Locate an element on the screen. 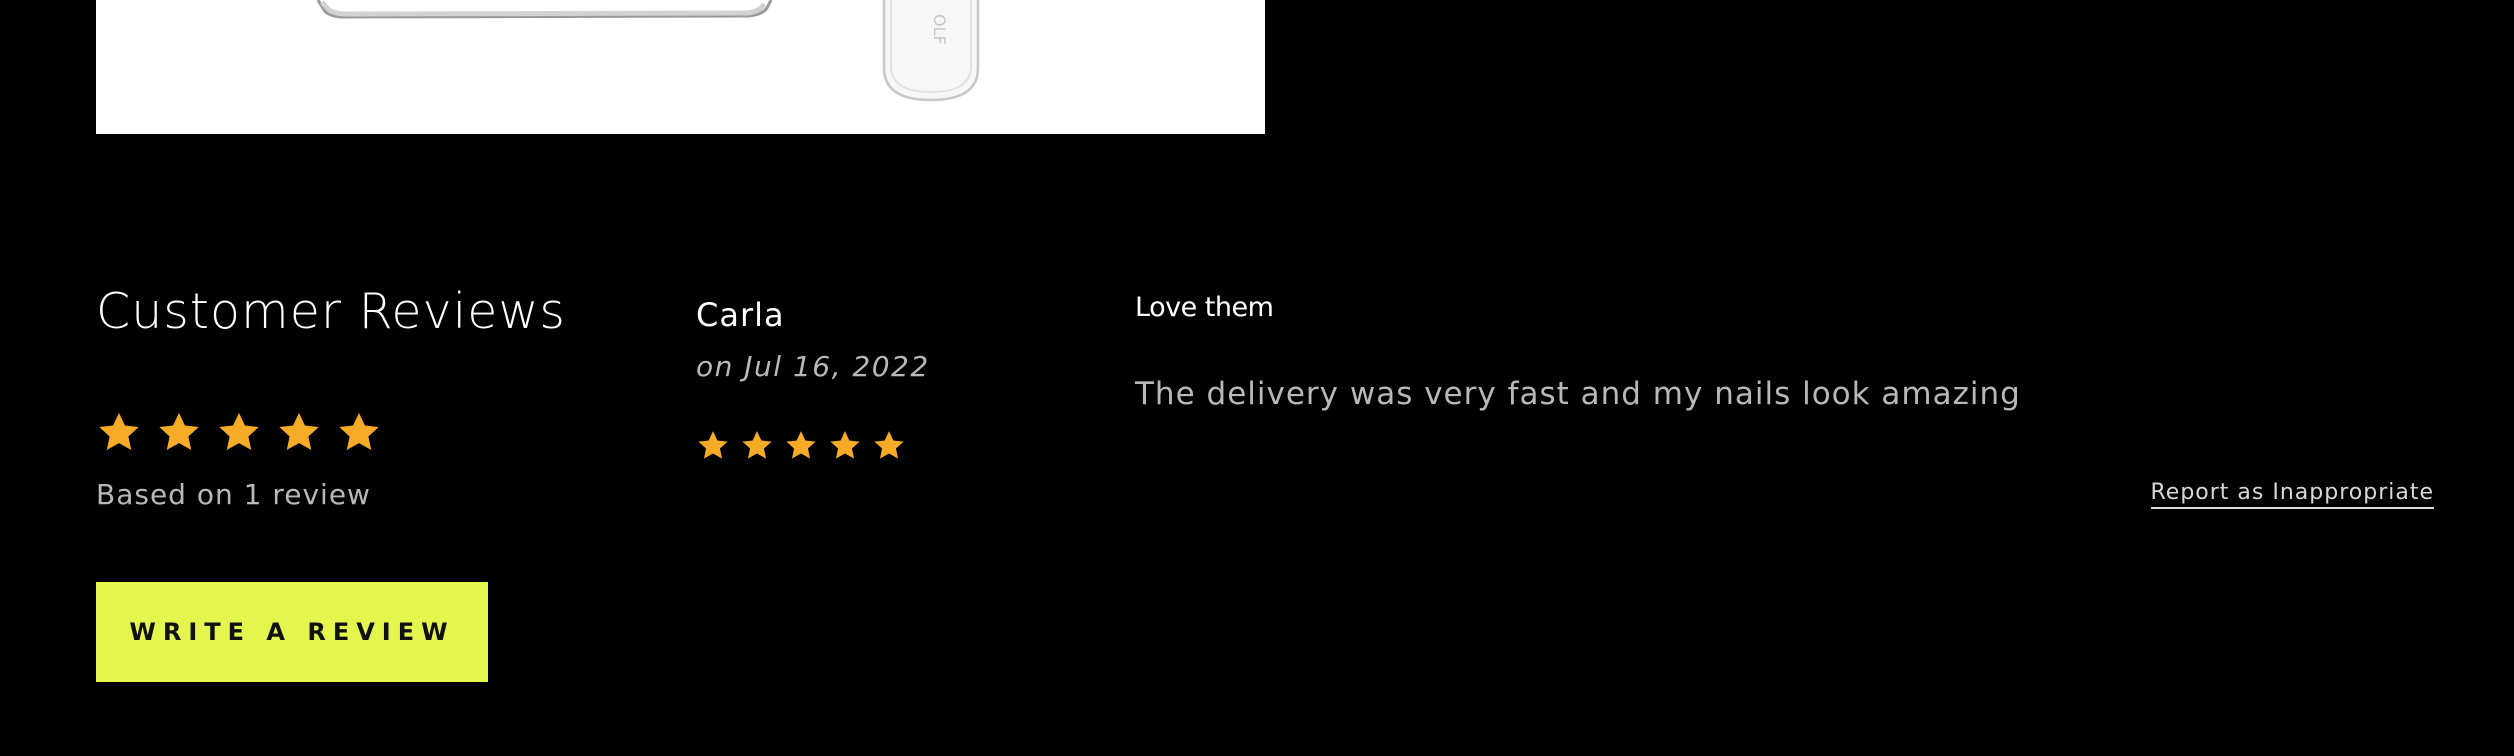 This screenshot has width=2514, height=756. average-rating-stars is located at coordinates (239, 433).